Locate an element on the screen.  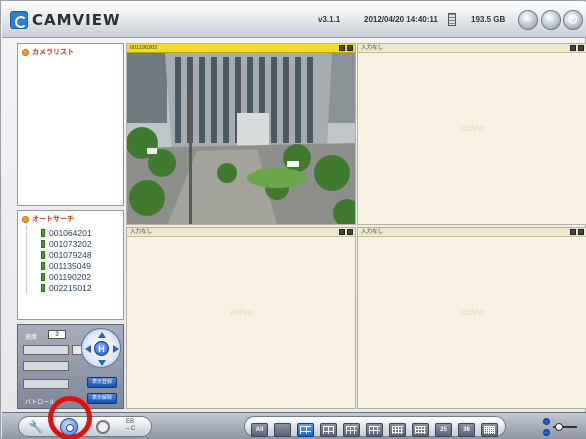
layout-13-button is located at coordinates (397, 430).